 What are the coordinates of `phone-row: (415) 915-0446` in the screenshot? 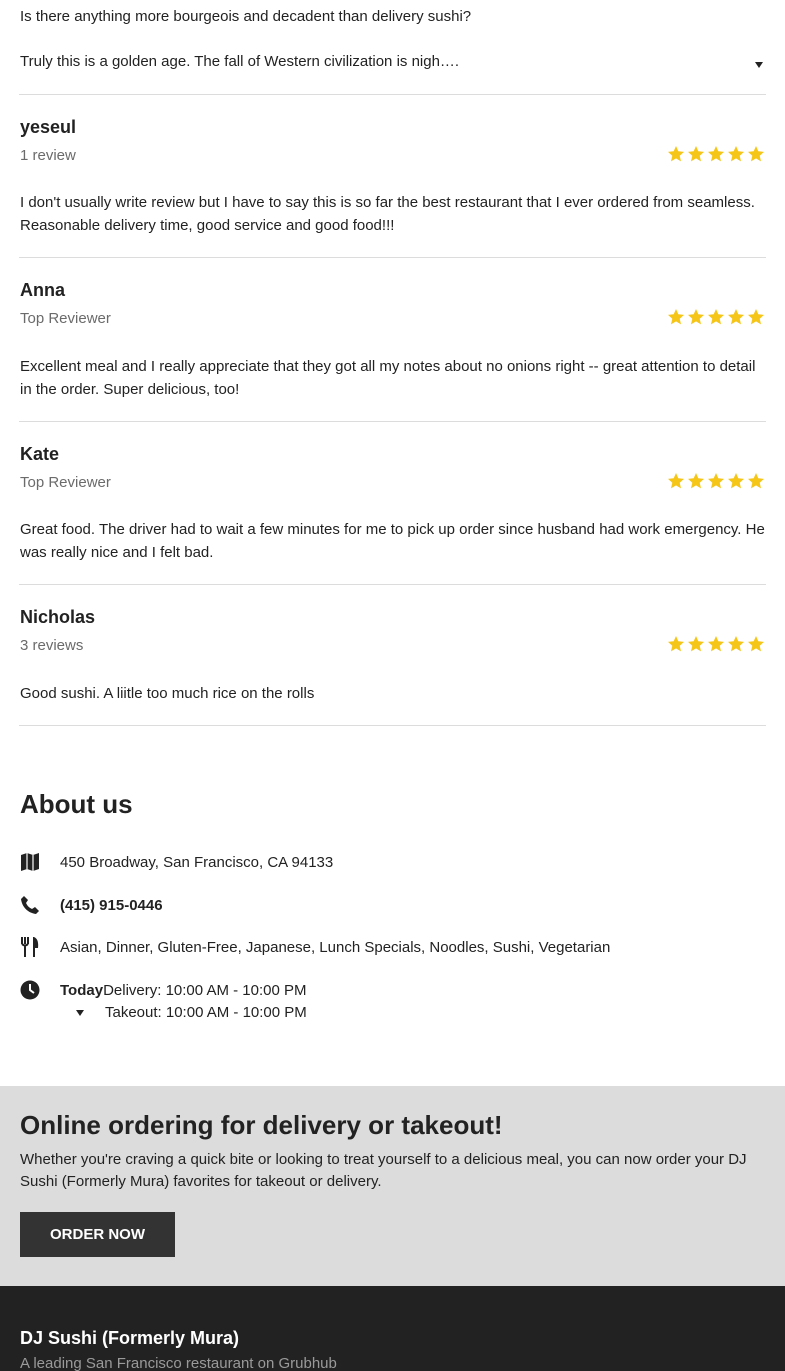 It's located at (91, 906).